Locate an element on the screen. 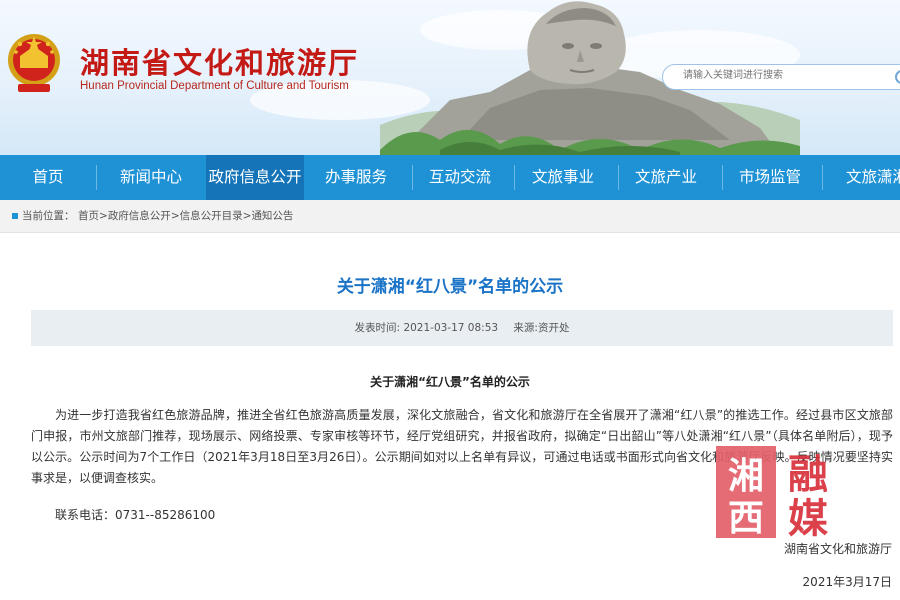 The height and width of the screenshot is (600, 900). watermark-char: 湘 is located at coordinates (746, 476).